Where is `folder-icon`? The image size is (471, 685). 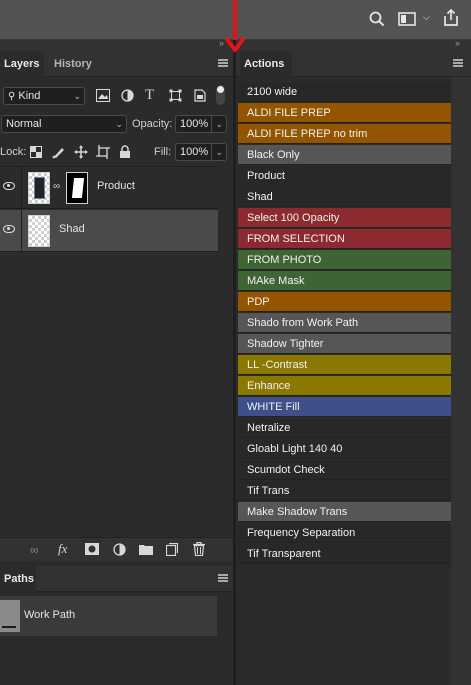
folder-icon is located at coordinates (146, 549).